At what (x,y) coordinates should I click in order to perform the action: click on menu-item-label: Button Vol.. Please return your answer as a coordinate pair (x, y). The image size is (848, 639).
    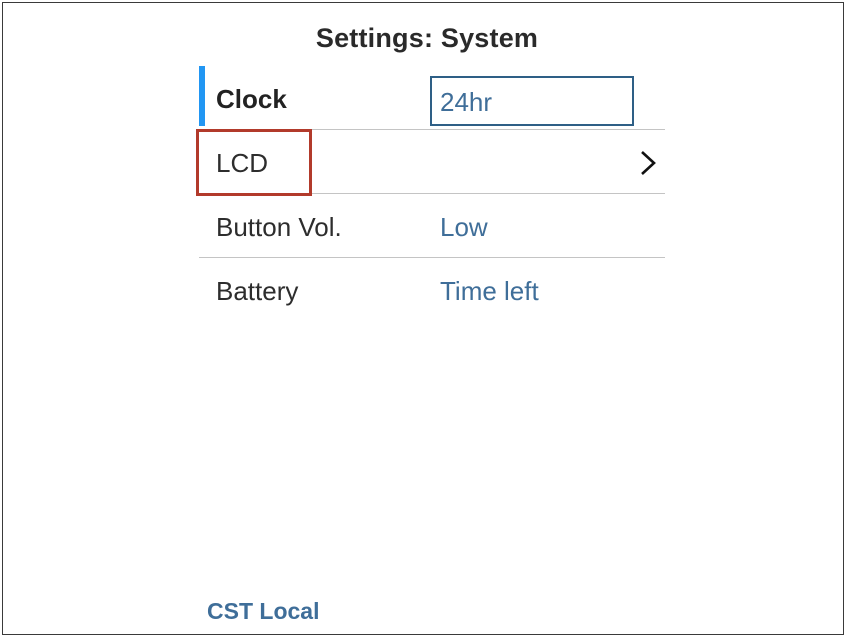
    Looking at the image, I should click on (279, 227).